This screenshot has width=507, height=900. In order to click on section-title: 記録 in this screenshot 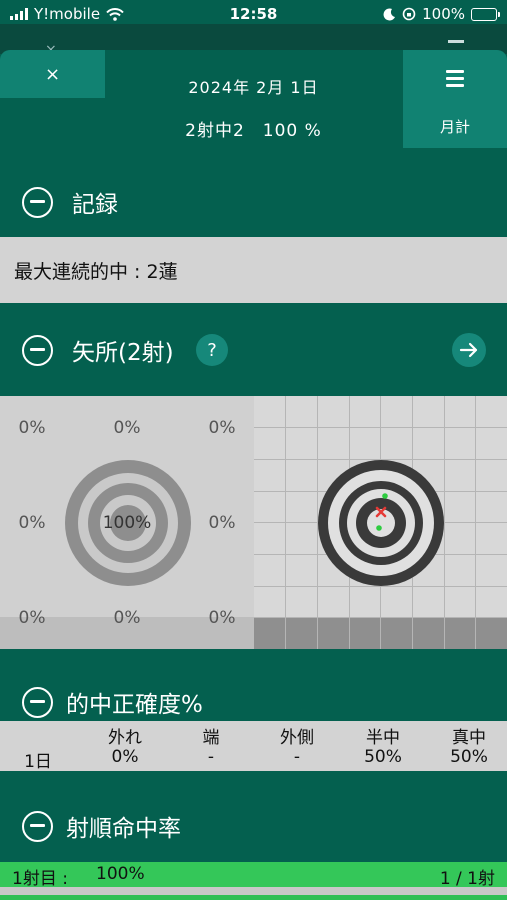, I will do `click(95, 205)`.